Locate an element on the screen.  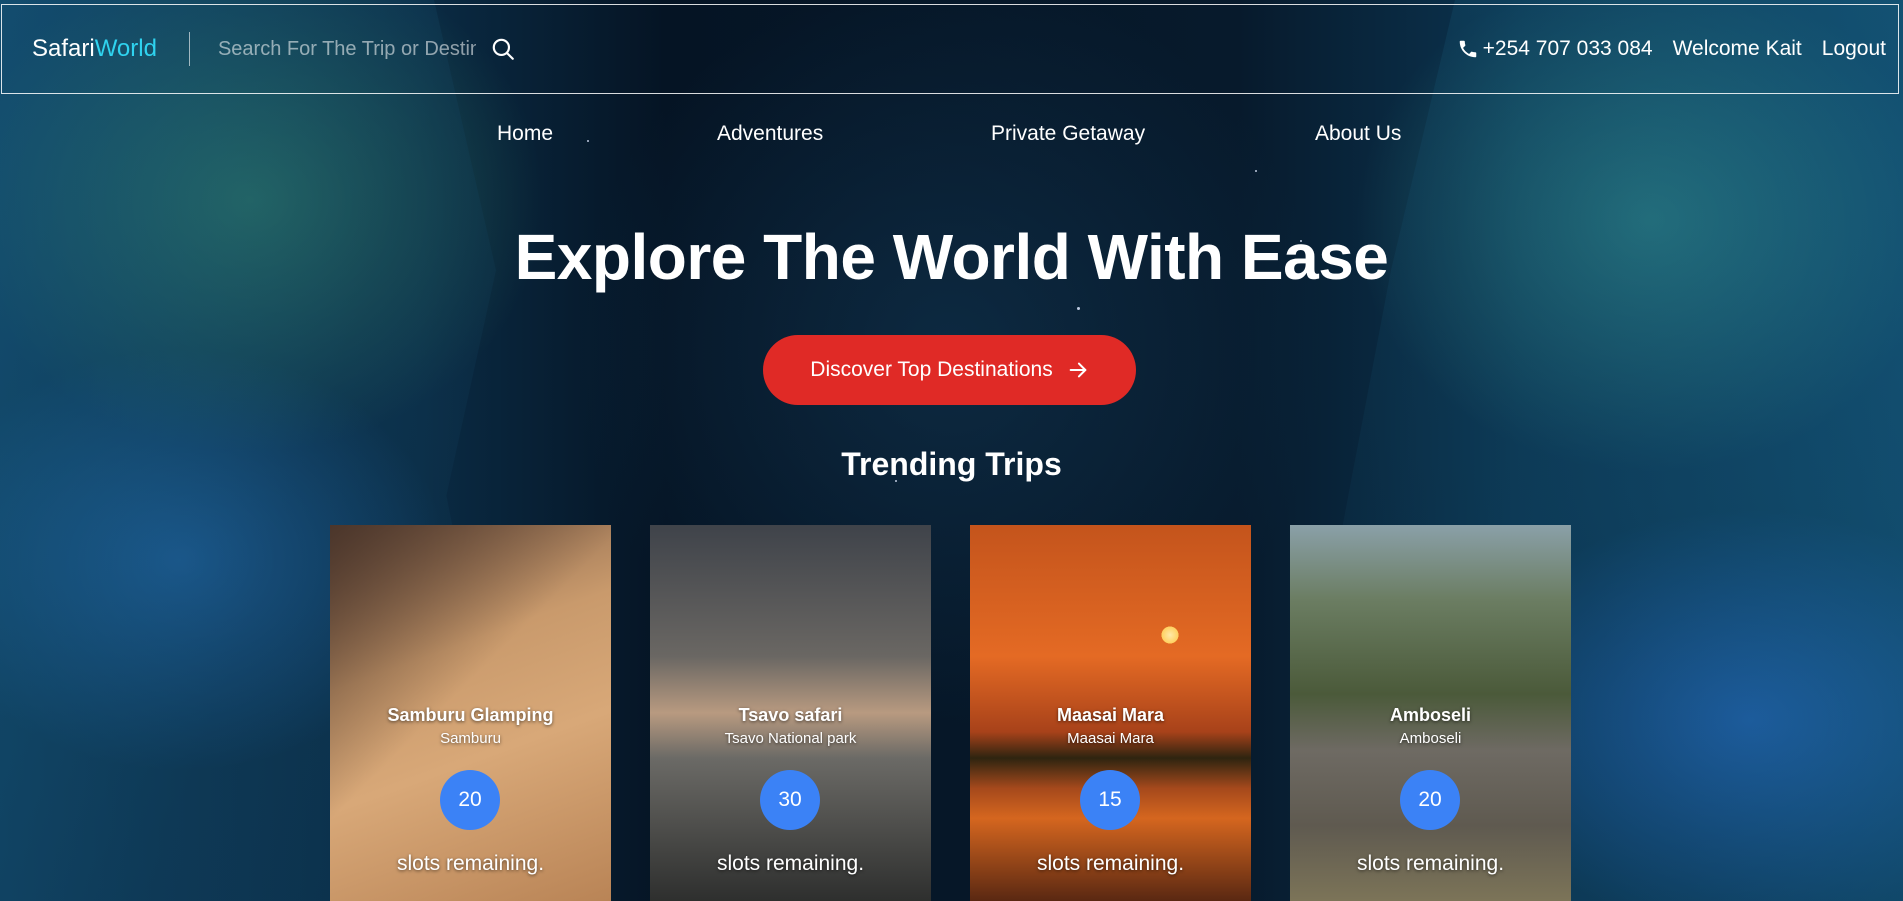
trip-location: Amboseli is located at coordinates (1430, 738).